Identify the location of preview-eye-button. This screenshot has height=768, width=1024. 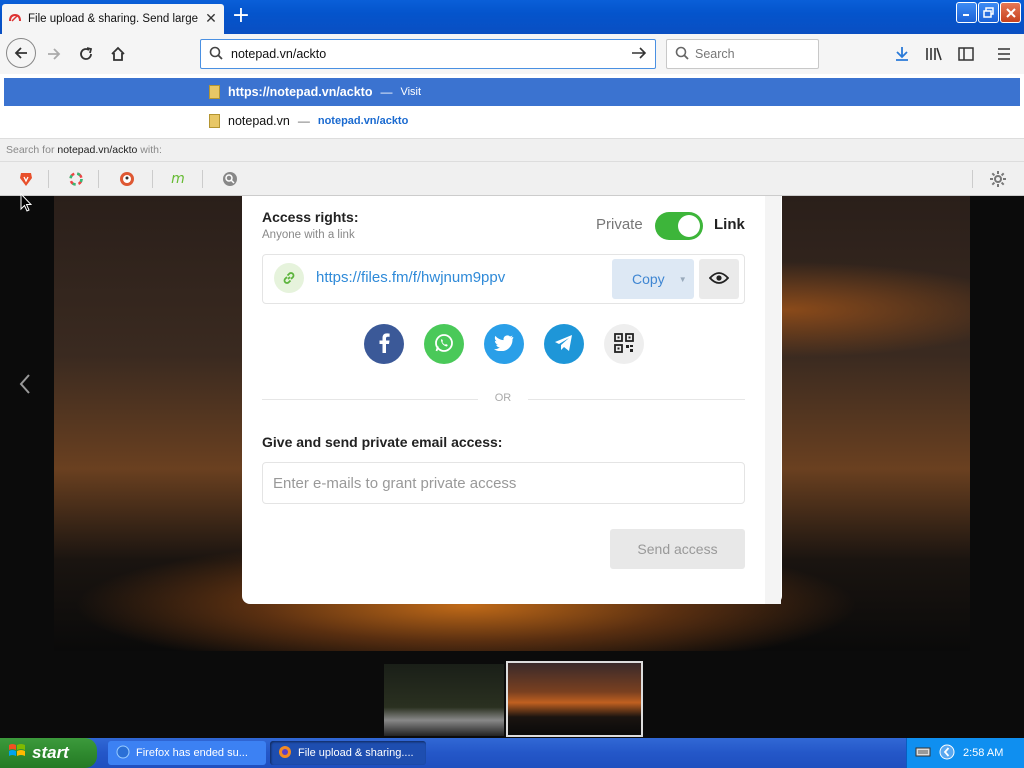
(719, 279).